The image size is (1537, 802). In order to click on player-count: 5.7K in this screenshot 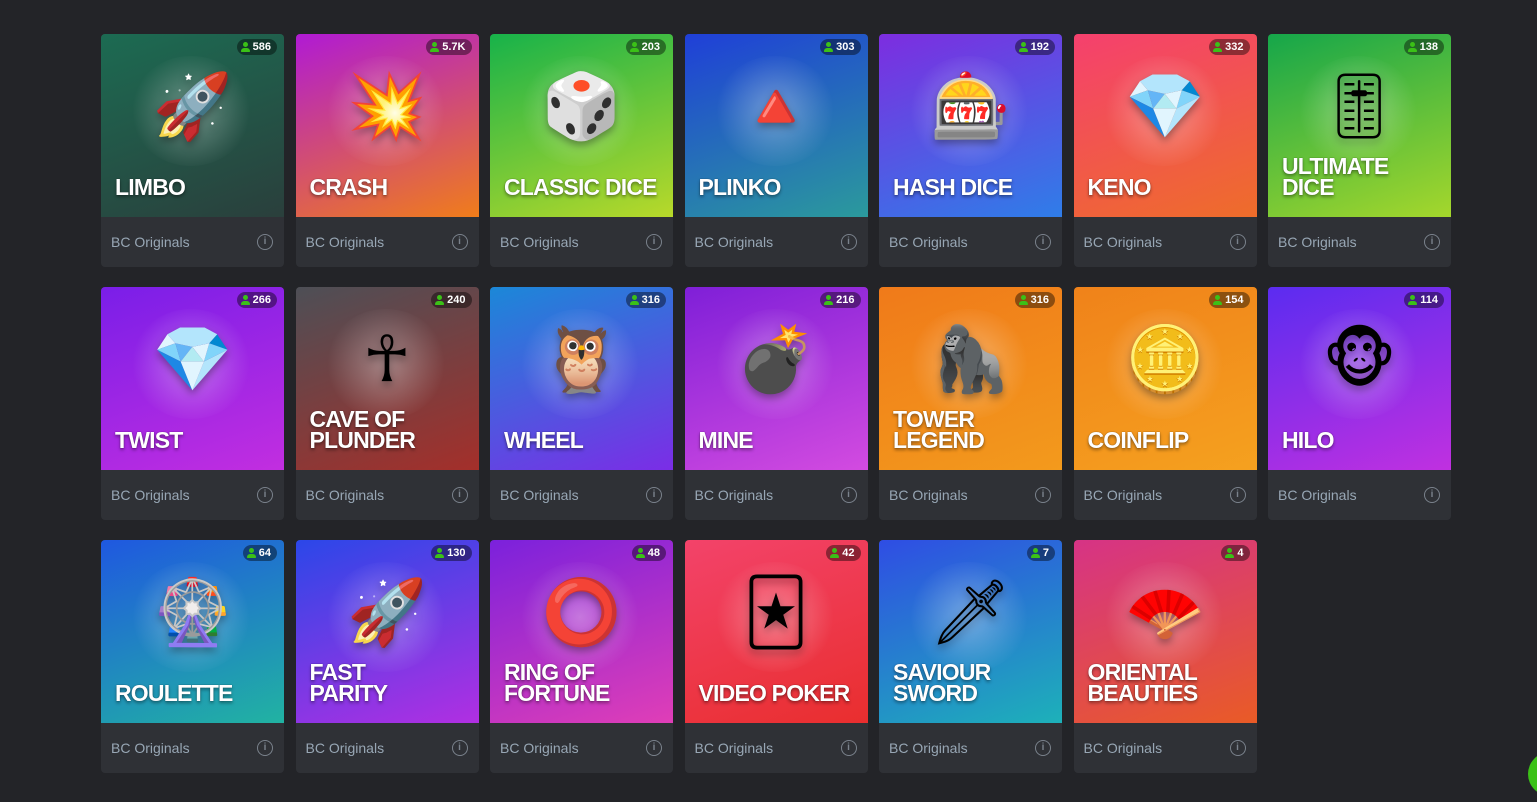, I will do `click(454, 47)`.